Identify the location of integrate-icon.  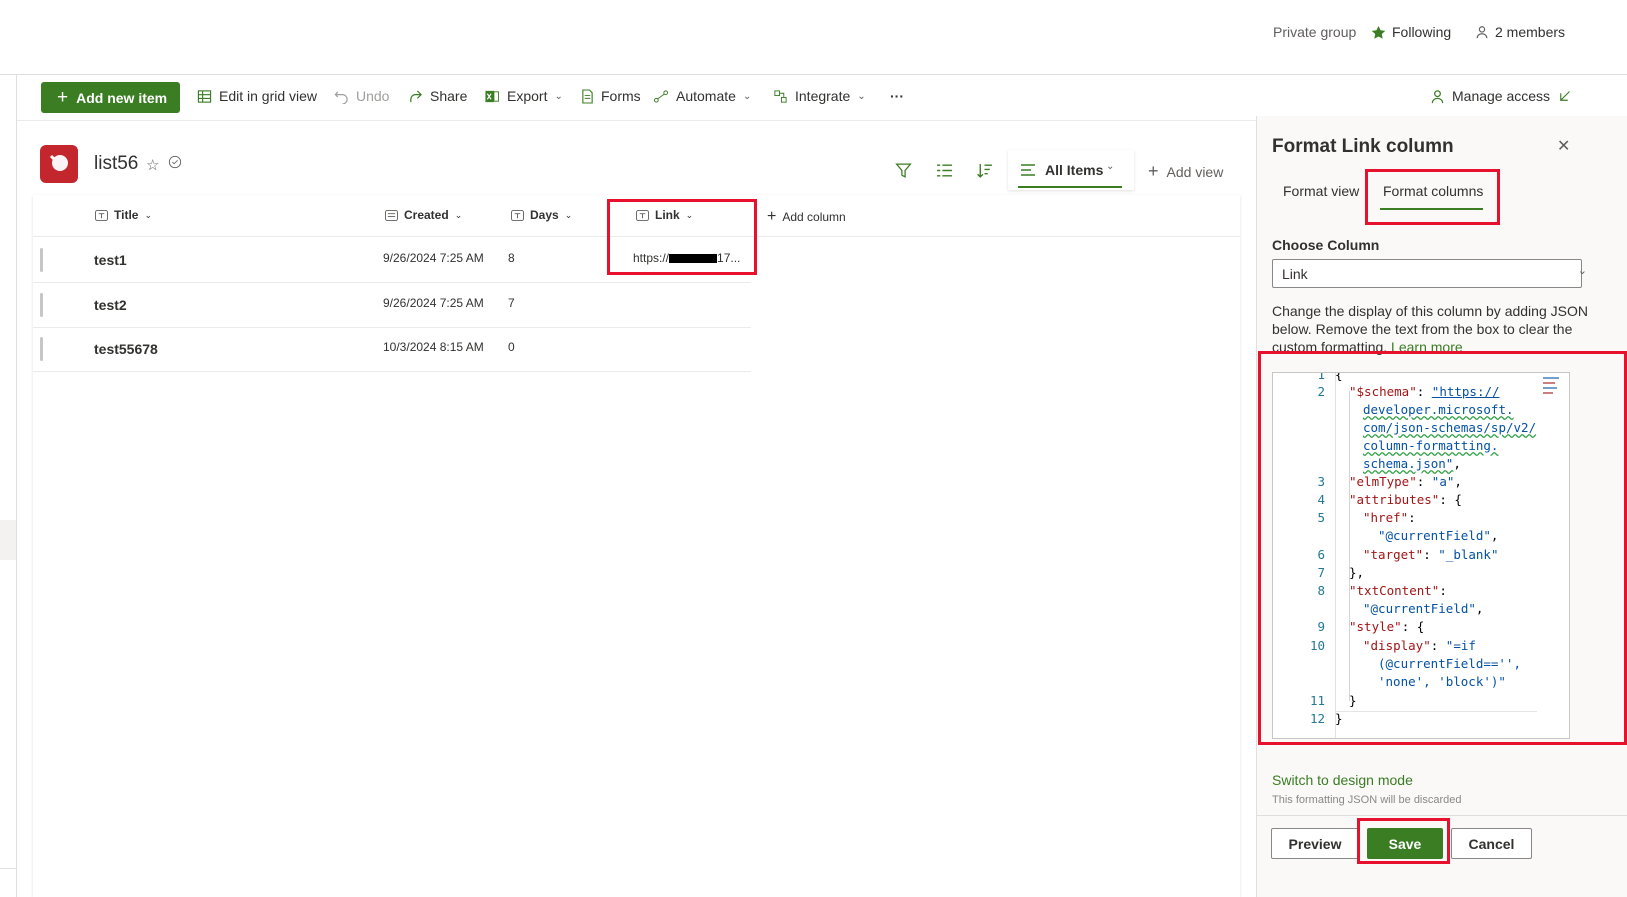
(780, 96).